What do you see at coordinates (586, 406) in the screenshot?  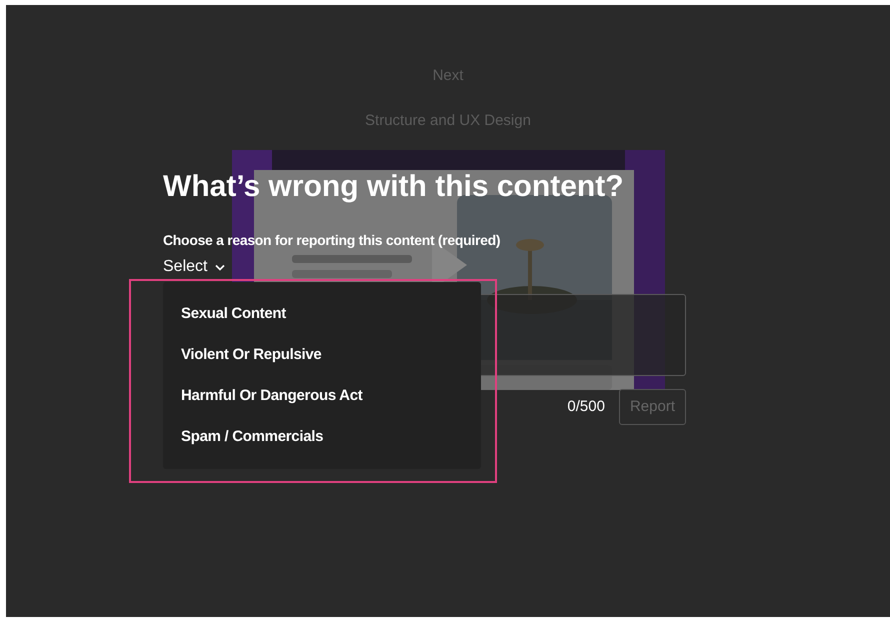 I see `character-counter: 0/500` at bounding box center [586, 406].